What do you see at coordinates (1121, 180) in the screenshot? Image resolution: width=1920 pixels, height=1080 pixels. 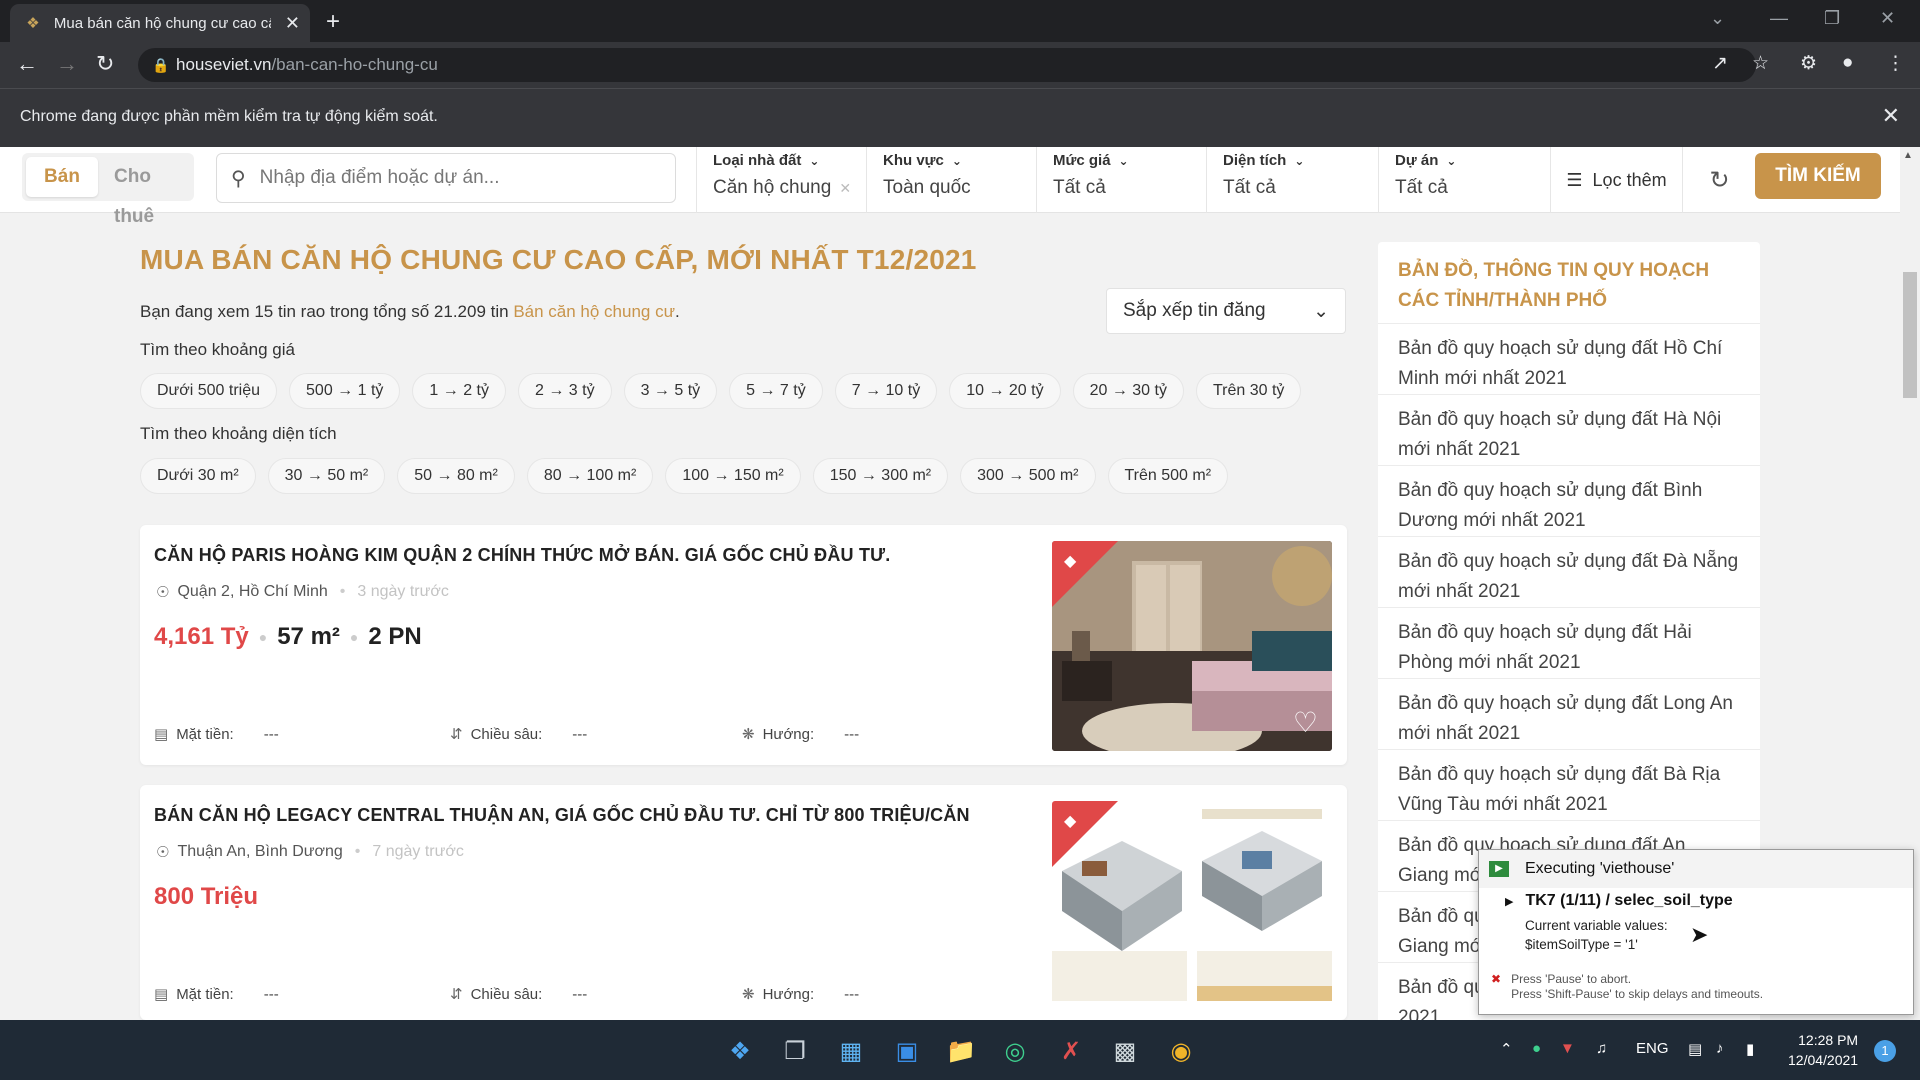 I see `filter-price: Mức giá ⌄ Tất cả` at bounding box center [1121, 180].